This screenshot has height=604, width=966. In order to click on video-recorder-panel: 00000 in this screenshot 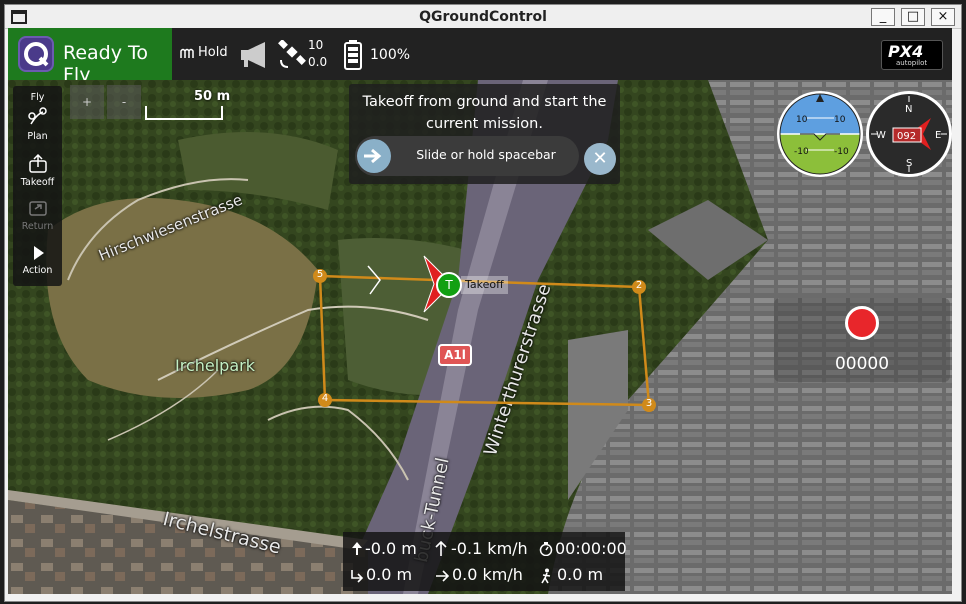, I will do `click(862, 340)`.